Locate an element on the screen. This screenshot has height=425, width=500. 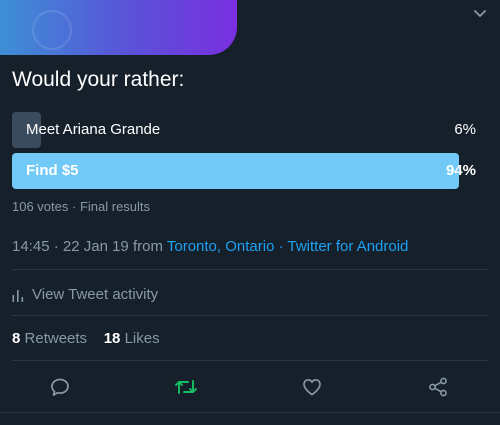
tweet-actions is located at coordinates (250, 386).